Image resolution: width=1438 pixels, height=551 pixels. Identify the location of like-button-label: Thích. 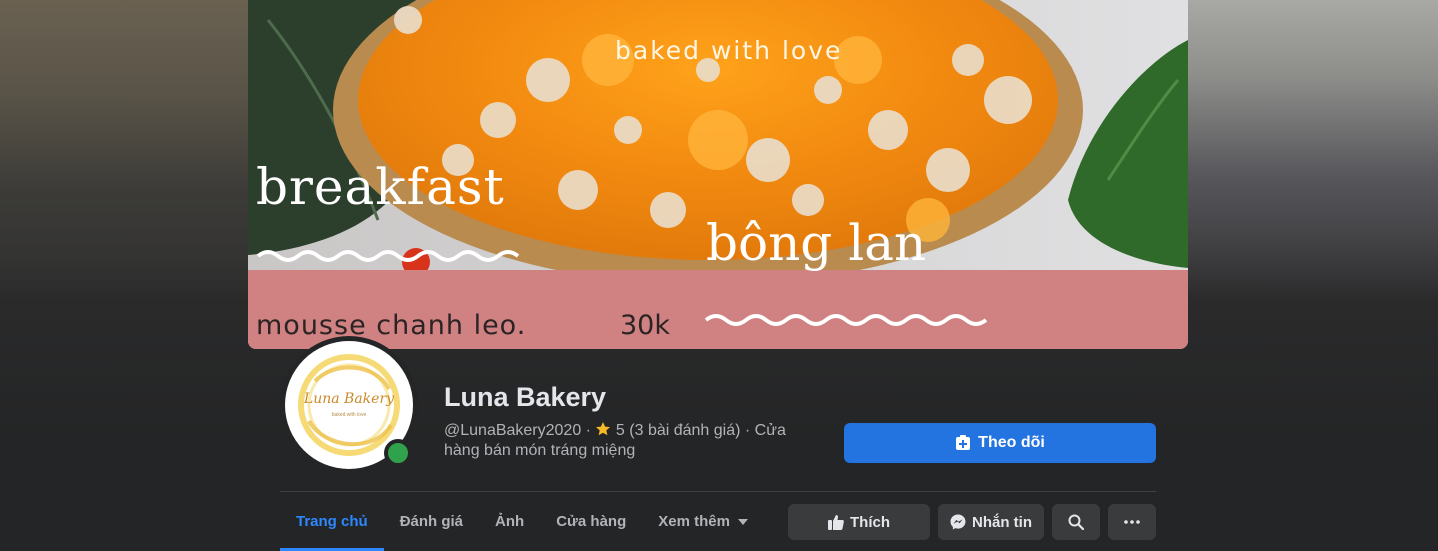
(870, 522).